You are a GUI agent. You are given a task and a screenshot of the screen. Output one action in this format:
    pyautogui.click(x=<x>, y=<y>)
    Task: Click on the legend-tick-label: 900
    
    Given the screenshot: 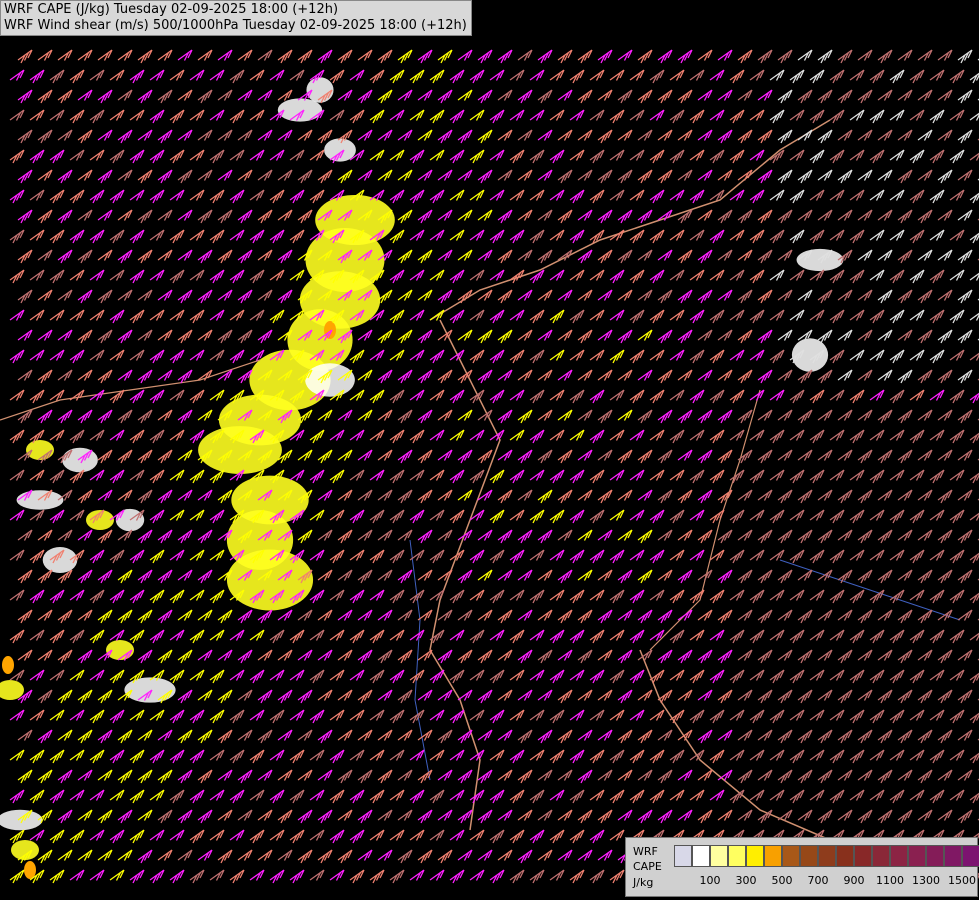 What is the action you would take?
    pyautogui.click(x=854, y=880)
    